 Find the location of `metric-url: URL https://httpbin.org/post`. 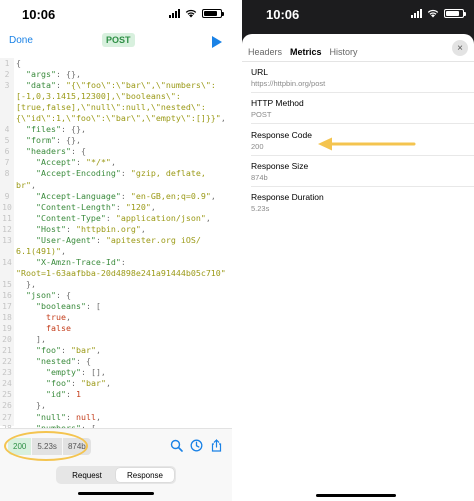

metric-url: URL https://httpbin.org/post is located at coordinates (359, 77).